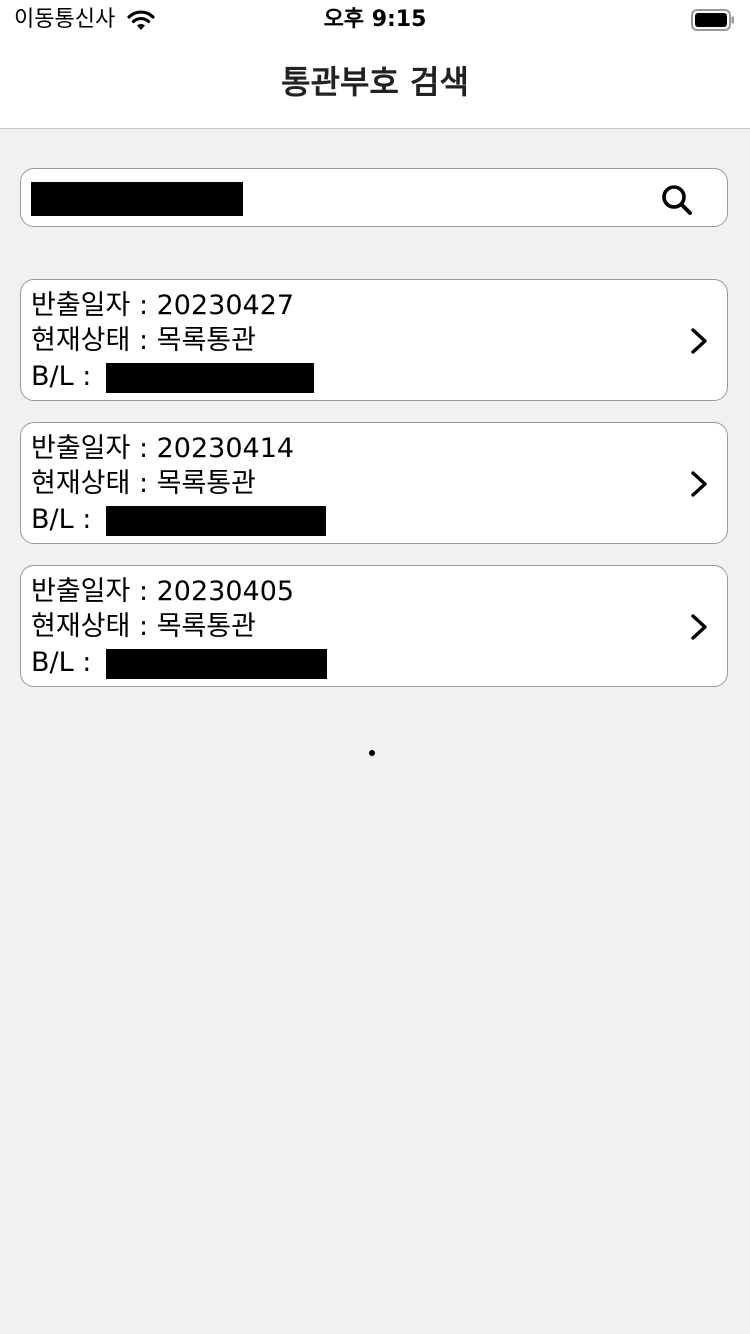 The height and width of the screenshot is (1334, 750). I want to click on result-card: 반출일자 : 20230427 현재상태 : 목록통관 B/L :, so click(374, 340).